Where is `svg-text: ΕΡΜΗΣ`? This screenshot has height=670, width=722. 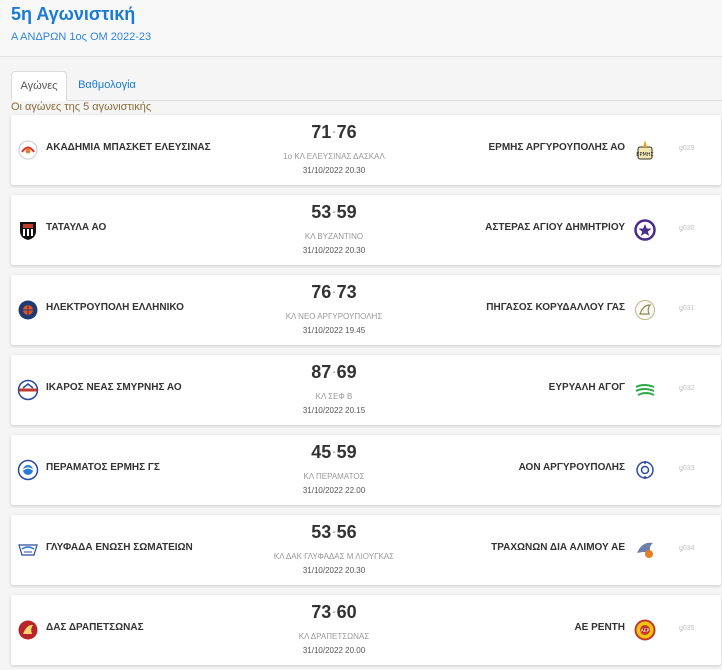
svg-text: ΕΡΜΗΣ is located at coordinates (644, 155).